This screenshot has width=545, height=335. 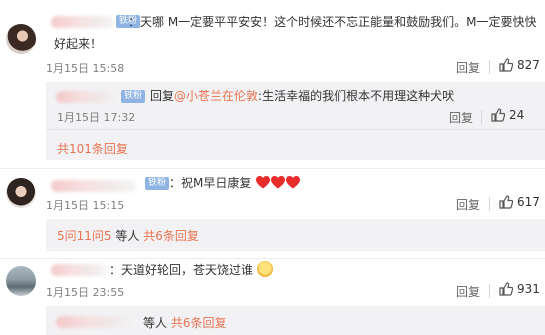 I want to click on smile-emoji-icon, so click(x=264, y=269).